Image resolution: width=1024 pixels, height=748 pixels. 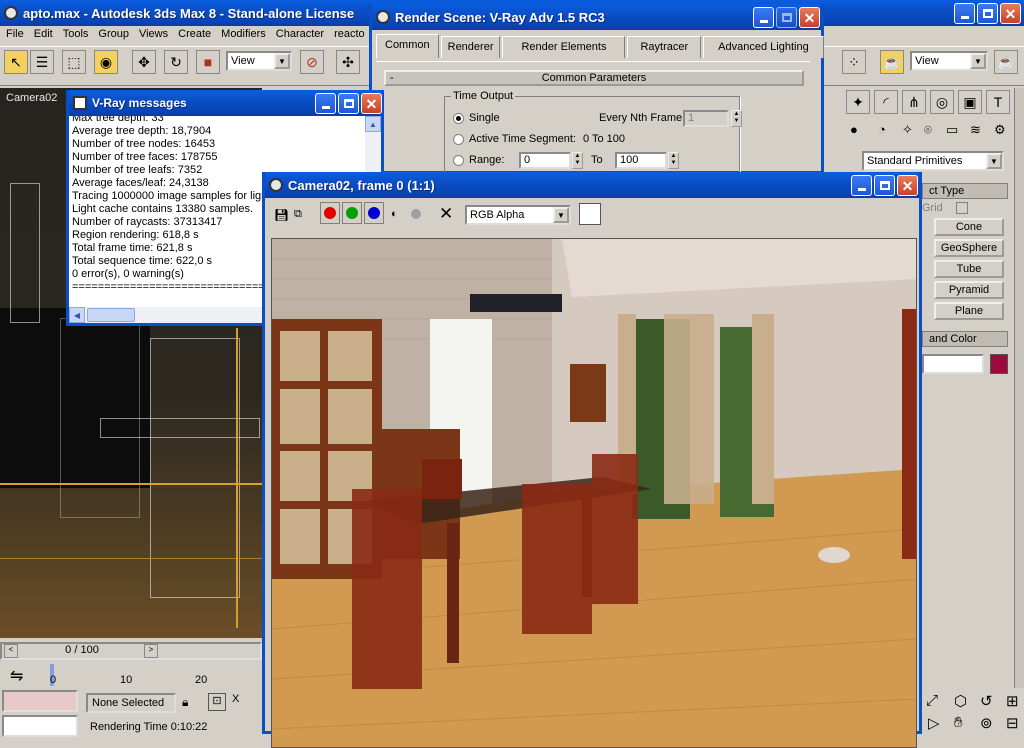 What do you see at coordinates (208, 62) in the screenshot?
I see `scale-tool-button: ■` at bounding box center [208, 62].